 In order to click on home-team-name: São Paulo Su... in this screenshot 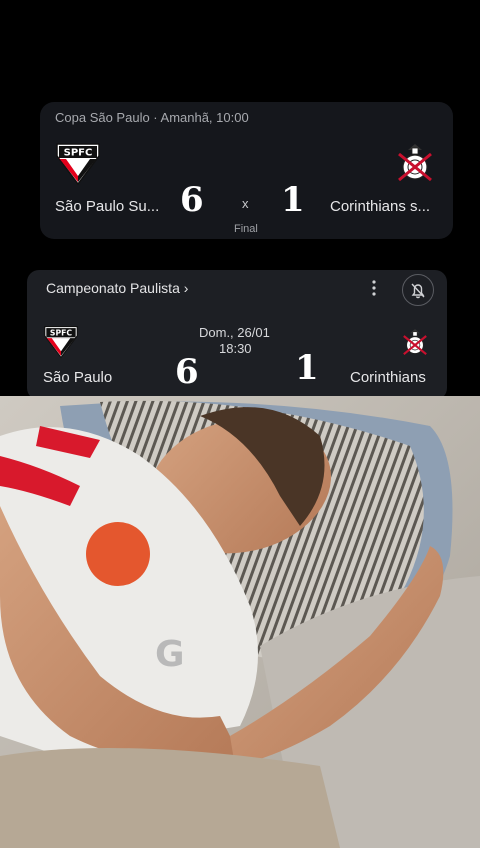, I will do `click(107, 206)`.